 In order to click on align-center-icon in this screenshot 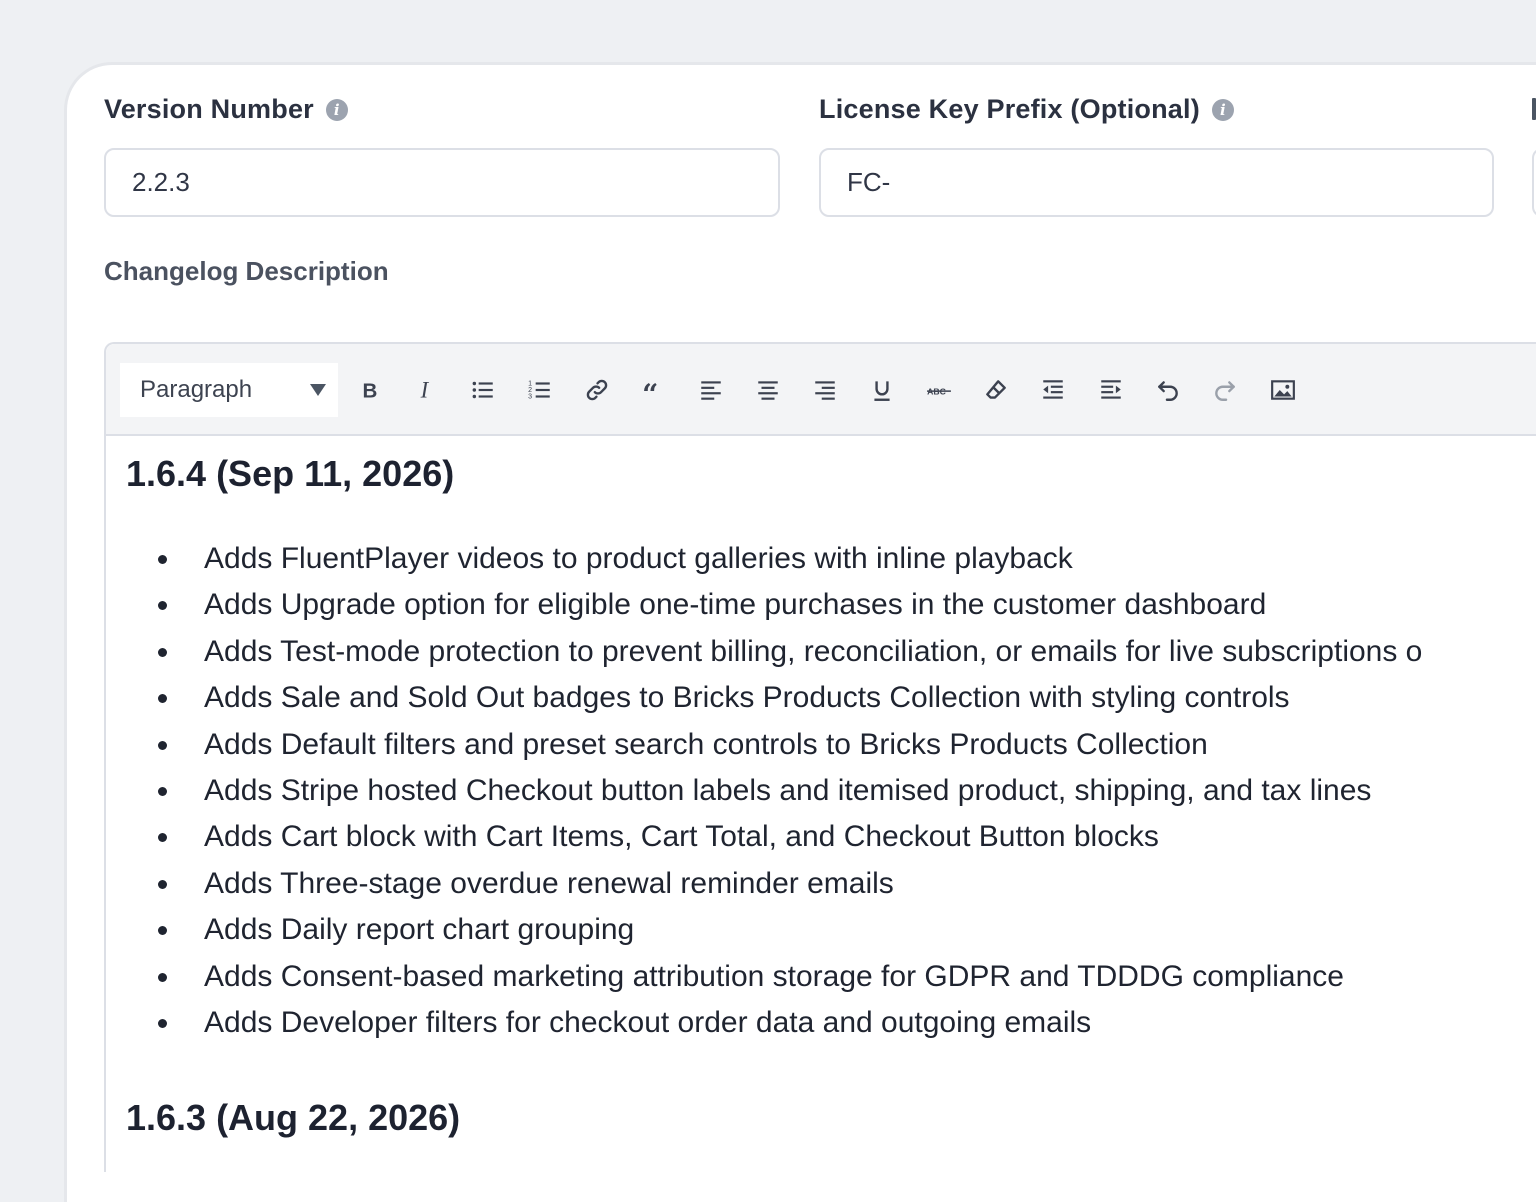, I will do `click(768, 390)`.